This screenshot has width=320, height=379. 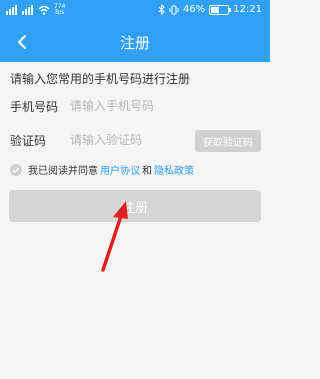 I want to click on wifi-icon, so click(x=44, y=10).